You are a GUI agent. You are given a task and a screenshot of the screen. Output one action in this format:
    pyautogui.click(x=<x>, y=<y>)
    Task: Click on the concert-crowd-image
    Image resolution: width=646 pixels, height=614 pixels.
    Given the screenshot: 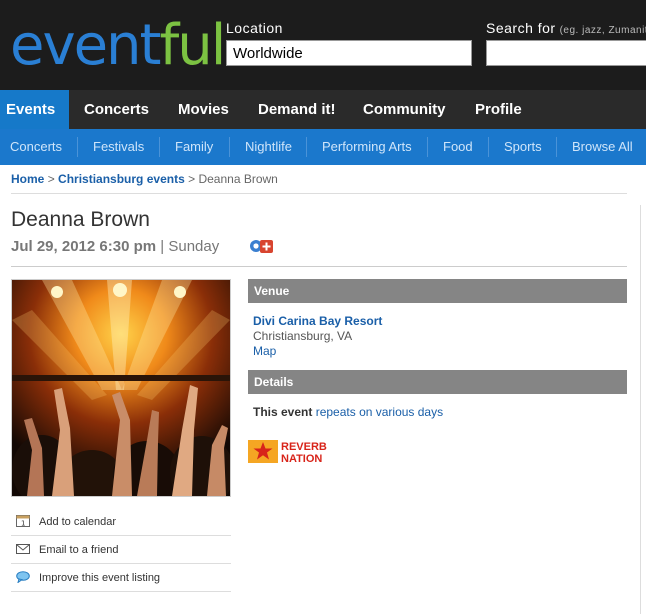 What is the action you would take?
    pyautogui.click(x=121, y=388)
    